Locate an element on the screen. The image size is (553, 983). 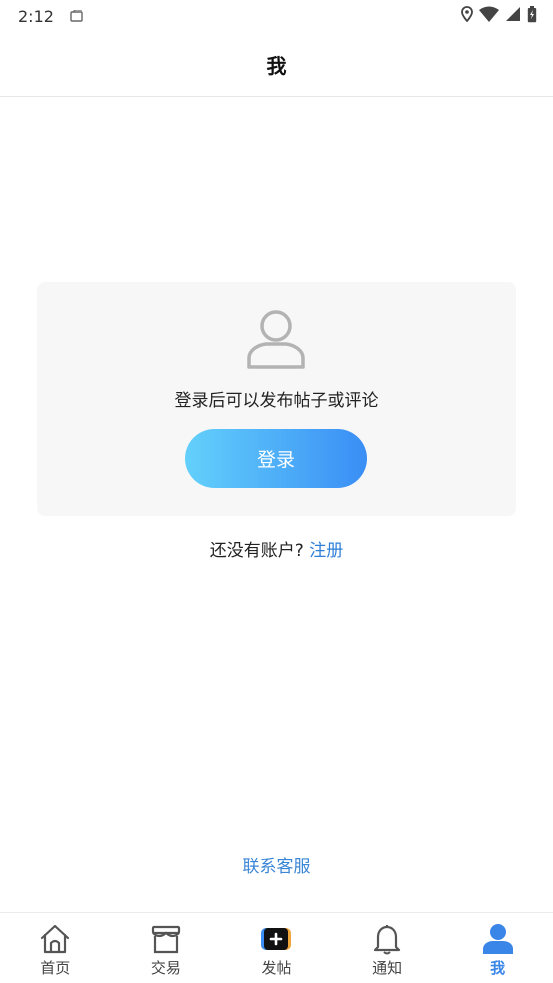
nav-item-notifications: 通知 is located at coordinates (387, 948).